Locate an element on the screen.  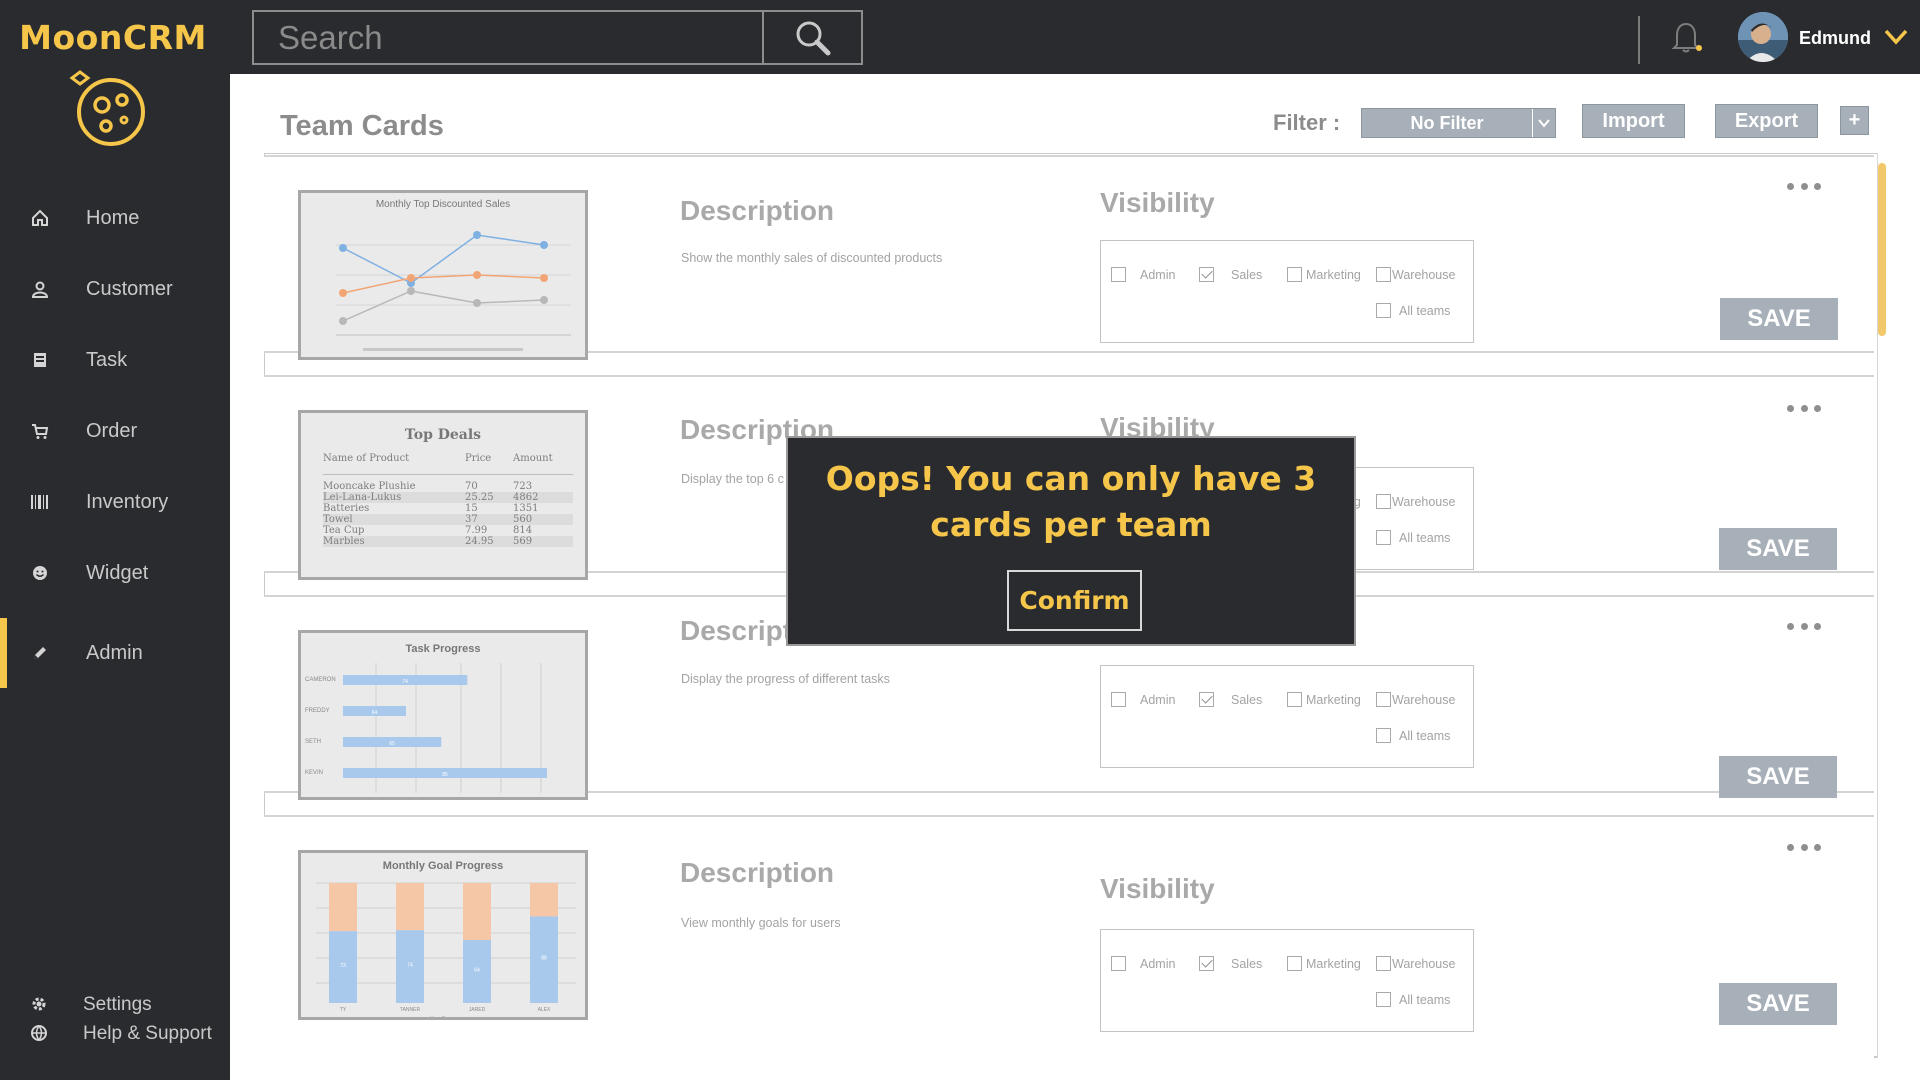
data-label: 64 is located at coordinates (375, 713).